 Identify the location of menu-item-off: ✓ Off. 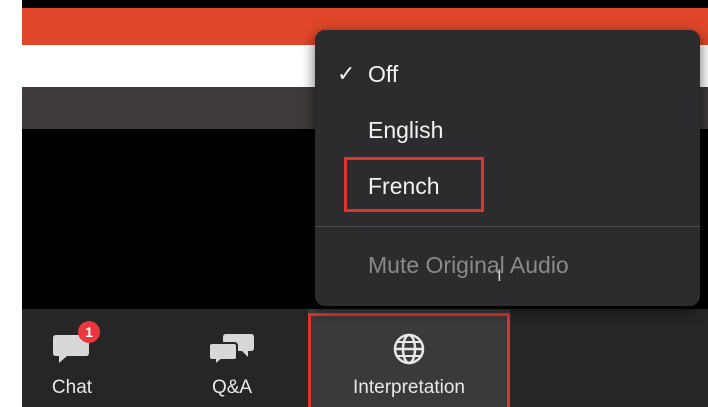
(507, 74).